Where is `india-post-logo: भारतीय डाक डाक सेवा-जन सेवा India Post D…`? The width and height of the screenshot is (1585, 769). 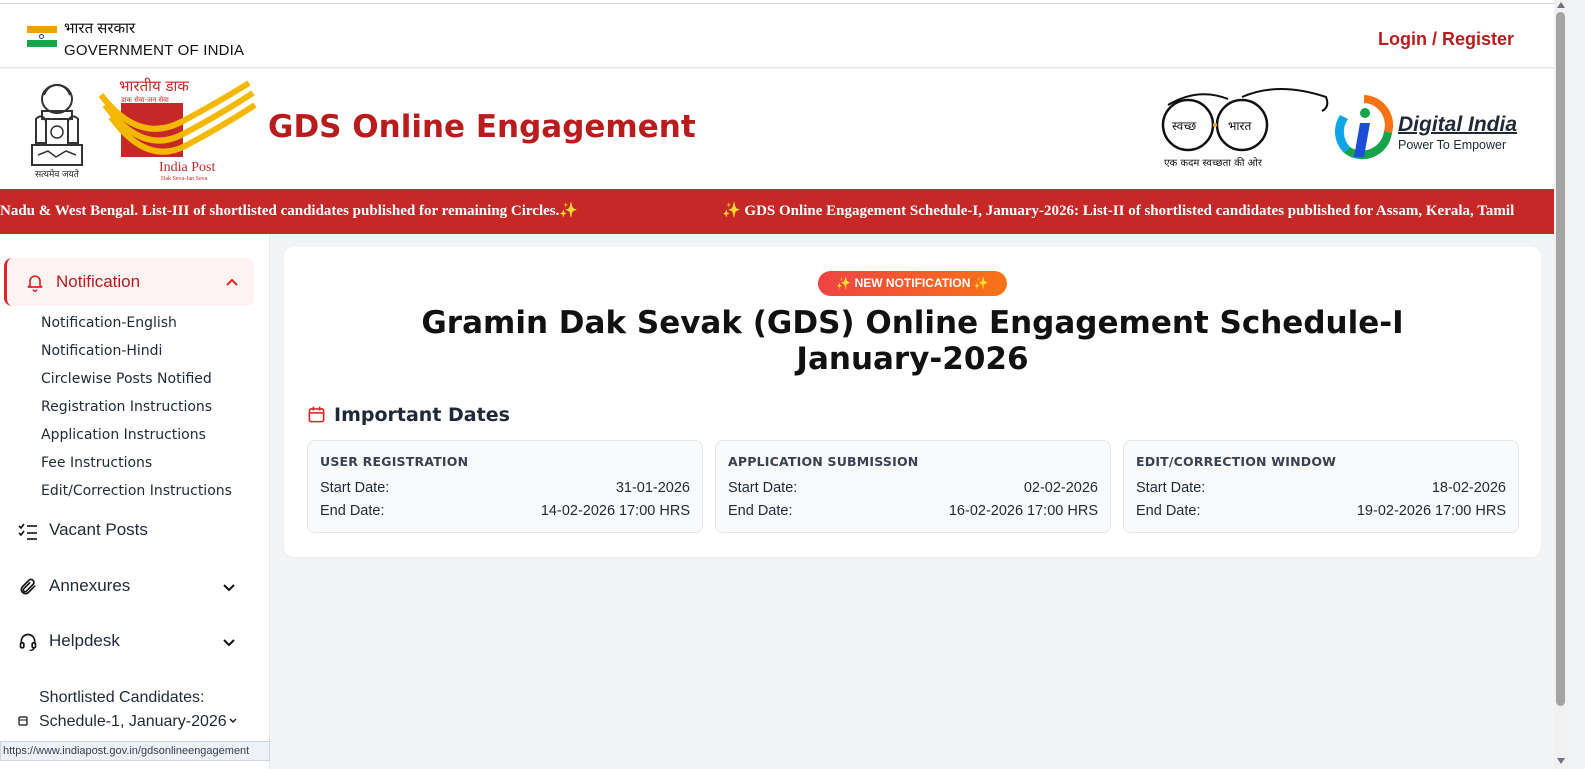 india-post-logo: भारतीय डाक डाक सेवा-जन सेवा India Post D… is located at coordinates (178, 129).